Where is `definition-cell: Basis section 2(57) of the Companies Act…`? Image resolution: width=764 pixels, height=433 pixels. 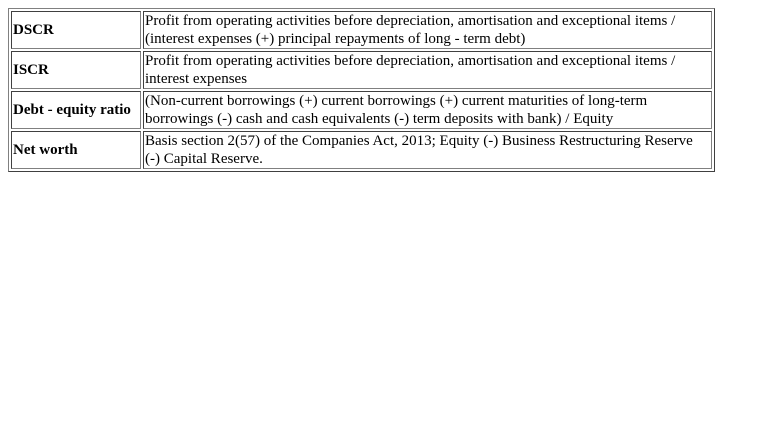 definition-cell: Basis section 2(57) of the Companies Act… is located at coordinates (427, 150).